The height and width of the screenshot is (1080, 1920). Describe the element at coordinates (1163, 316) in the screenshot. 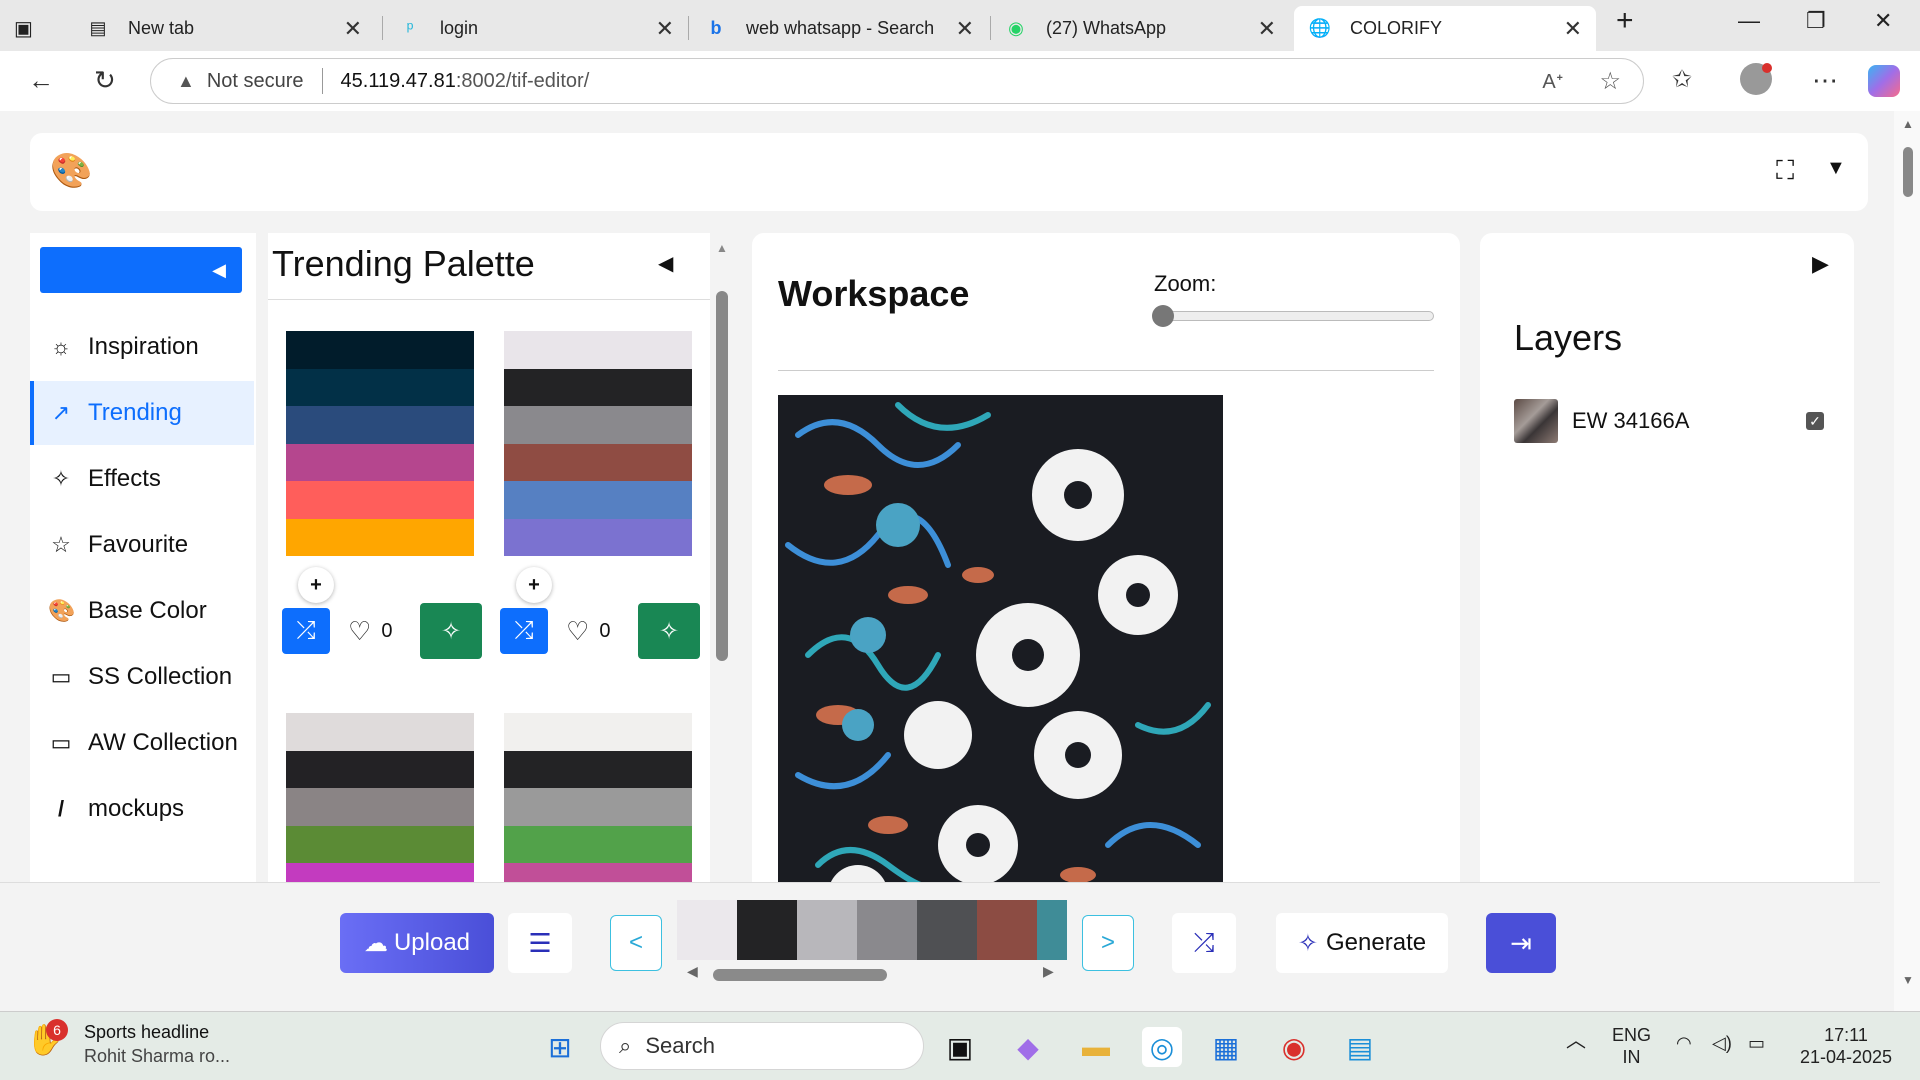

I see `zoom-slider-thumb` at that location.